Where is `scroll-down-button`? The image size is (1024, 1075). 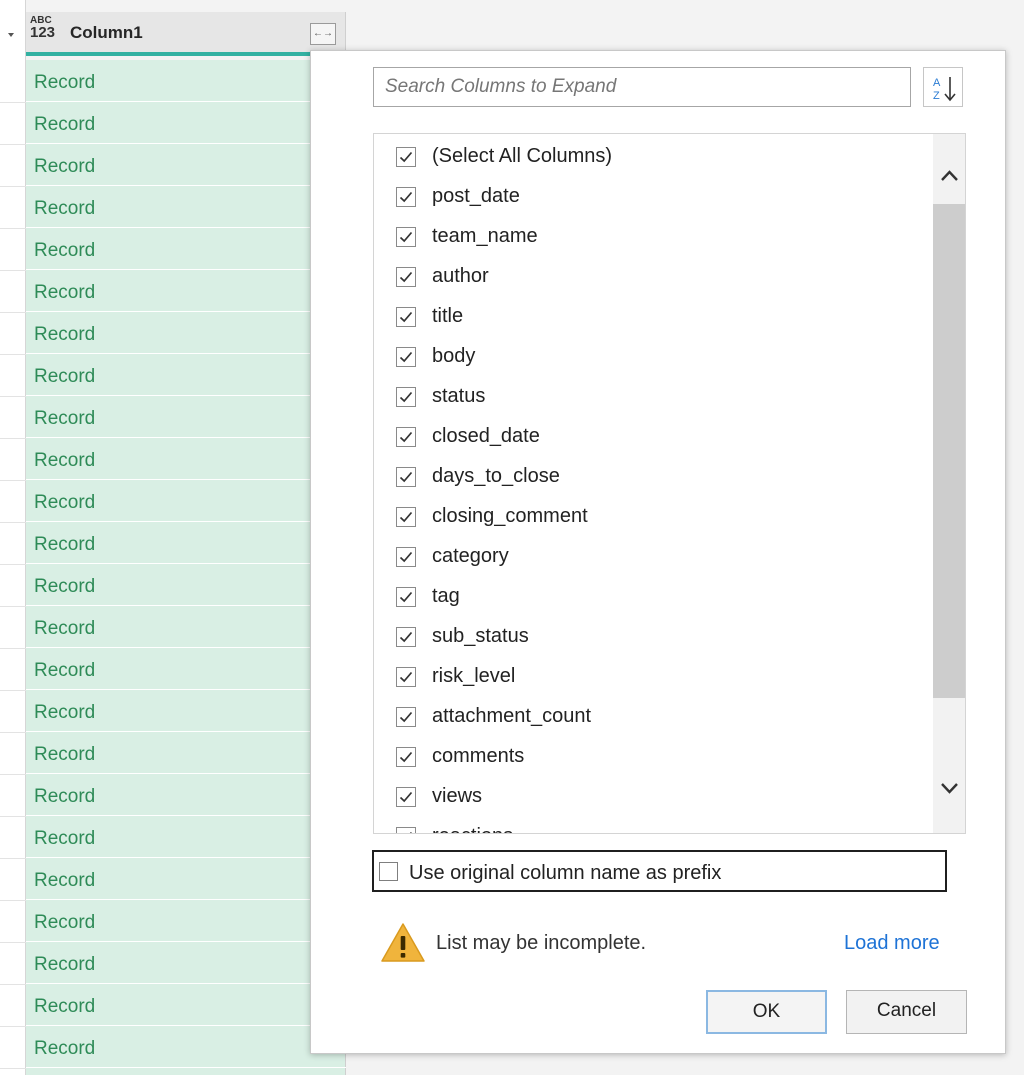
scroll-down-button is located at coordinates (949, 788).